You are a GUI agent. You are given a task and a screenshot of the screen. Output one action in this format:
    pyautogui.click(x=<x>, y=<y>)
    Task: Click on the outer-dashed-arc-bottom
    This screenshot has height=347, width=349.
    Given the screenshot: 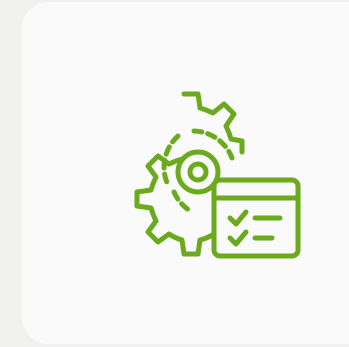 What is the action you would take?
    pyautogui.click(x=183, y=202)
    